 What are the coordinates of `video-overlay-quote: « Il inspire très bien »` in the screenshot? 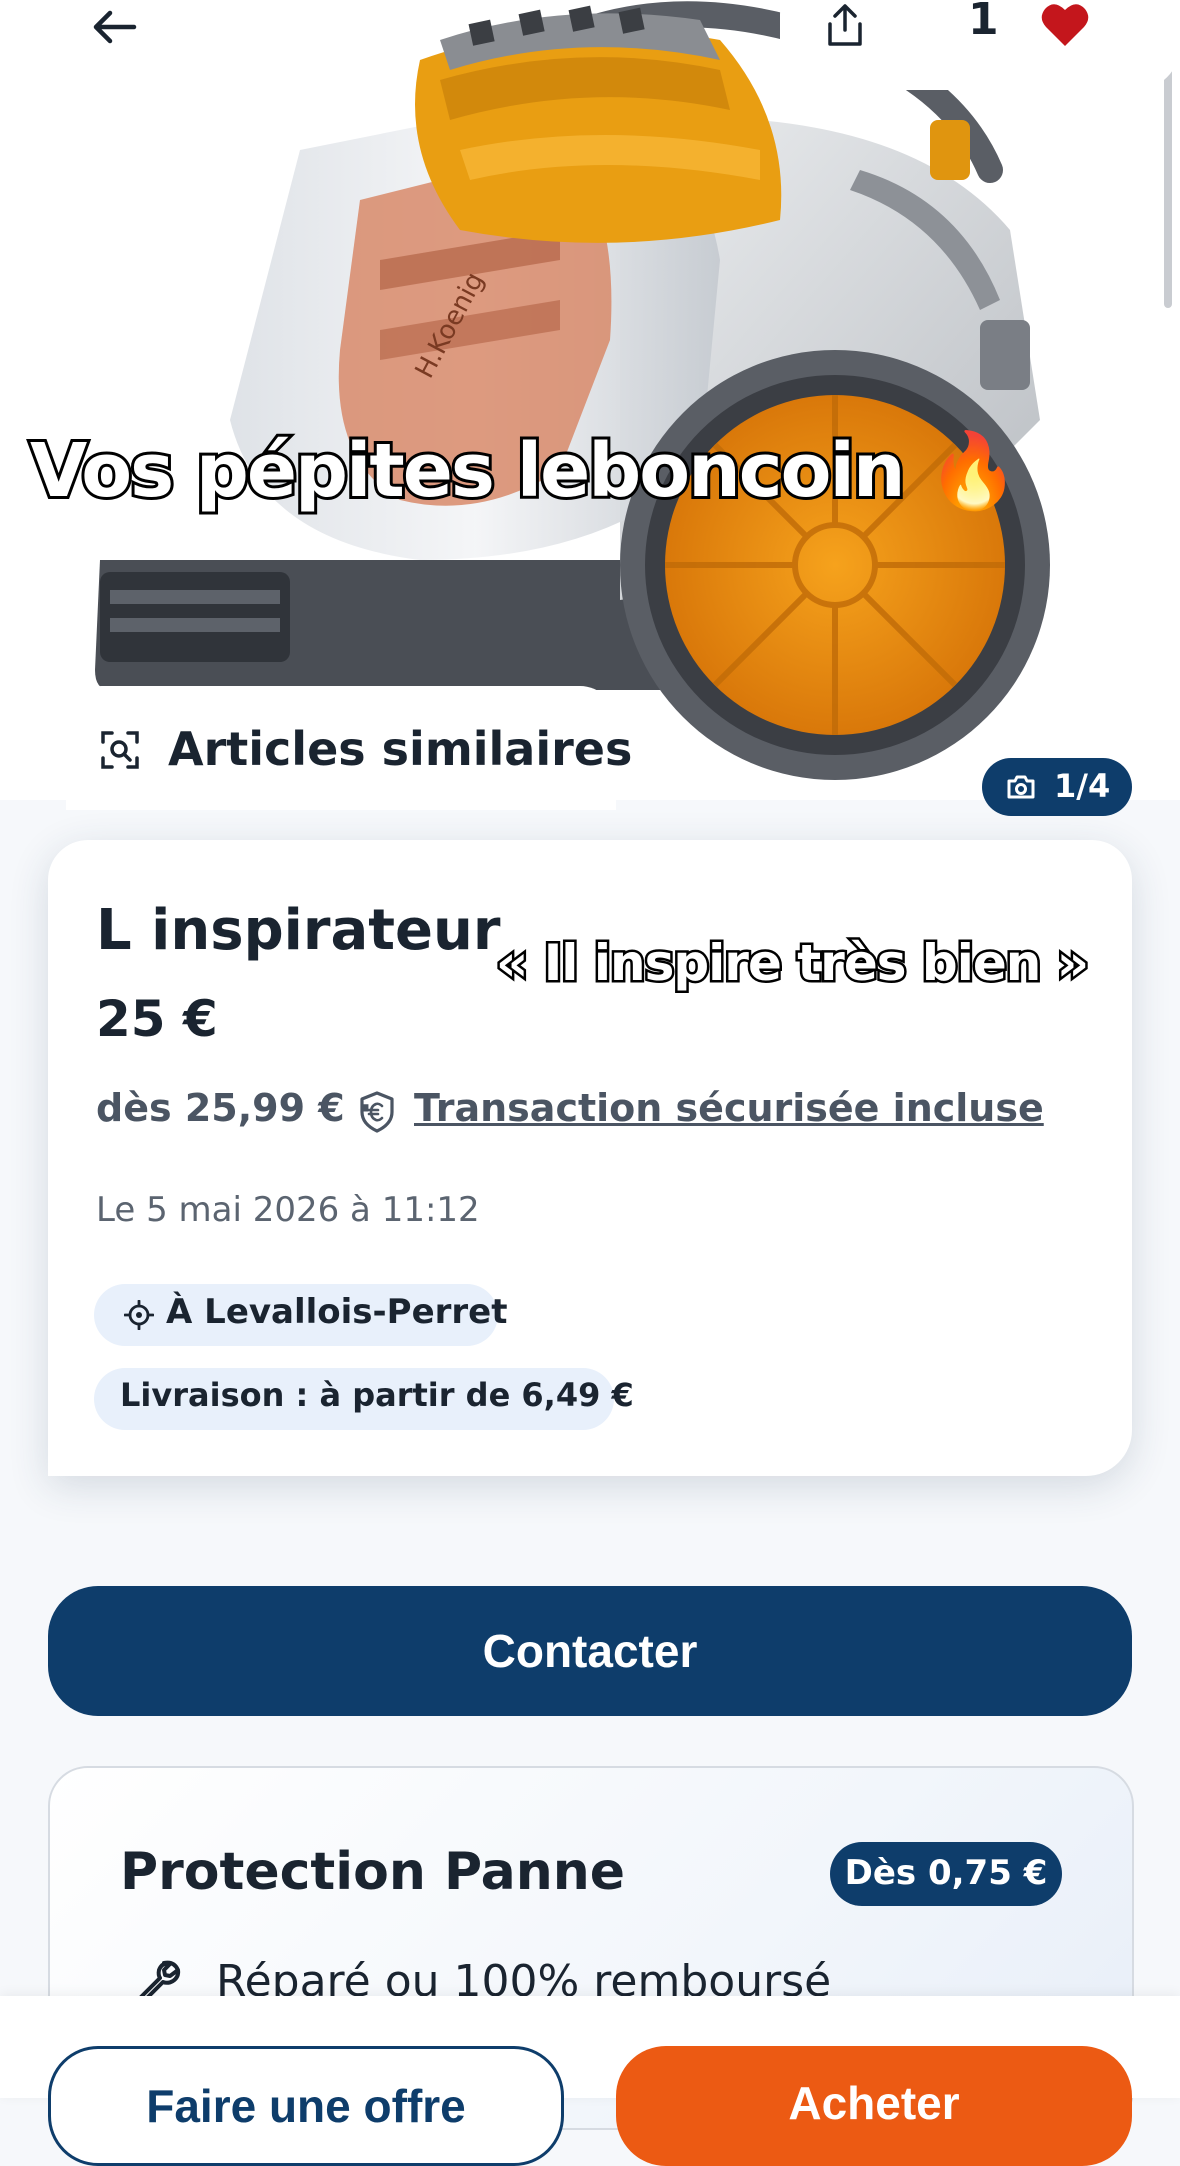 It's located at (792, 963).